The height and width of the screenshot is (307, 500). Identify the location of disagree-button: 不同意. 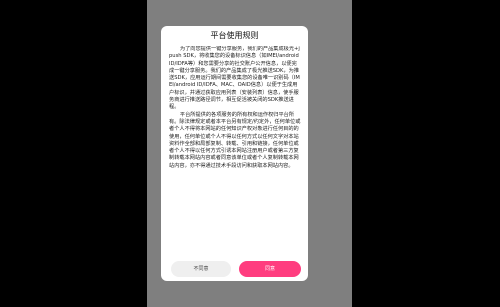
(201, 269).